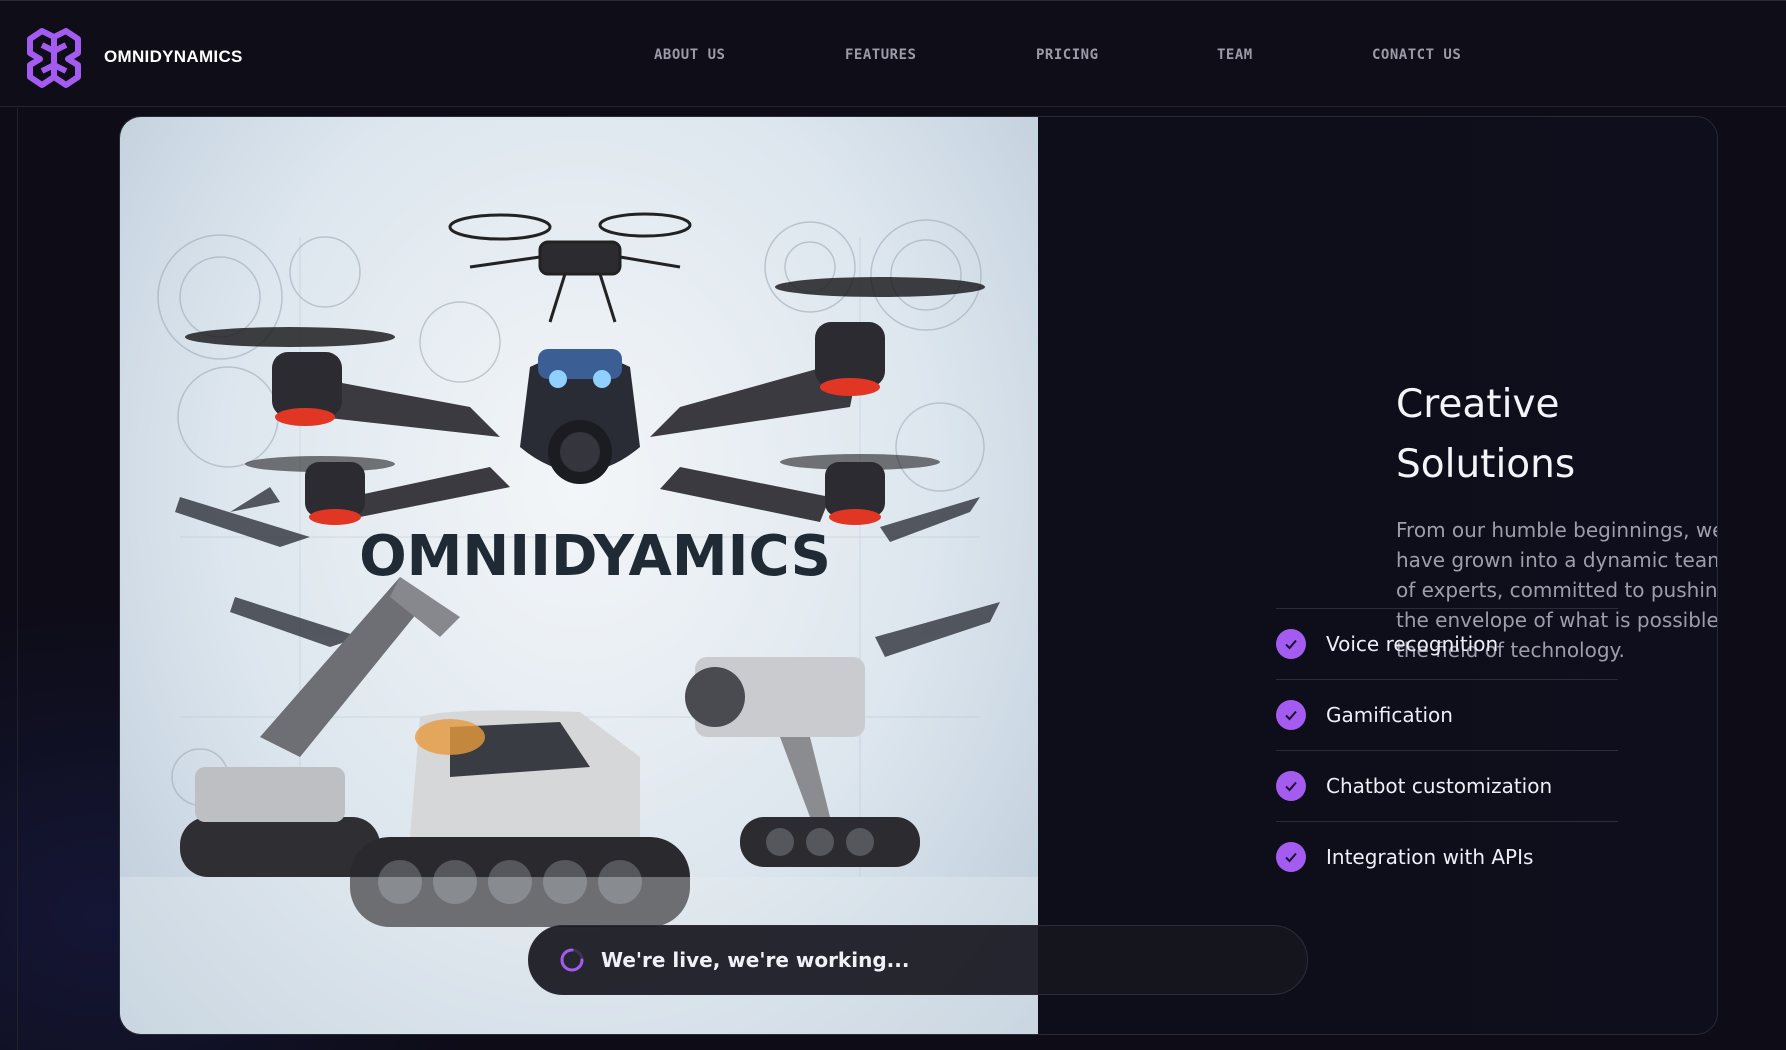  What do you see at coordinates (689, 55) in the screenshot?
I see `nav-about-us: ABOUT US` at bounding box center [689, 55].